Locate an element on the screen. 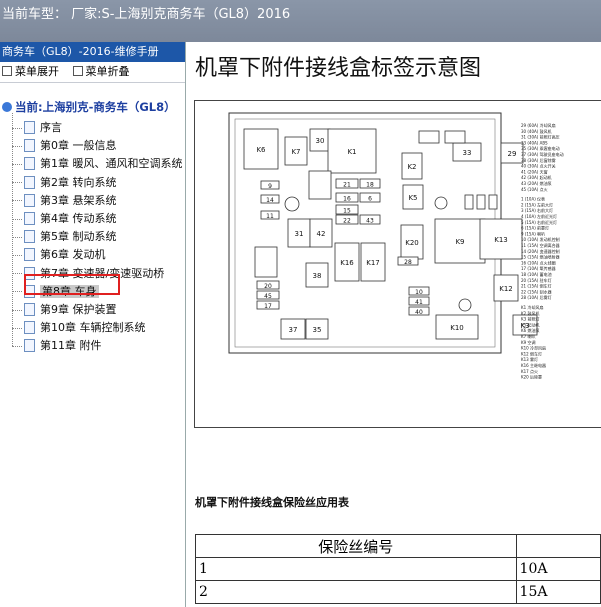 The width and height of the screenshot is (601, 607). tree-item: 第1章 暖风、通风和空调系统 is located at coordinates (97, 164).